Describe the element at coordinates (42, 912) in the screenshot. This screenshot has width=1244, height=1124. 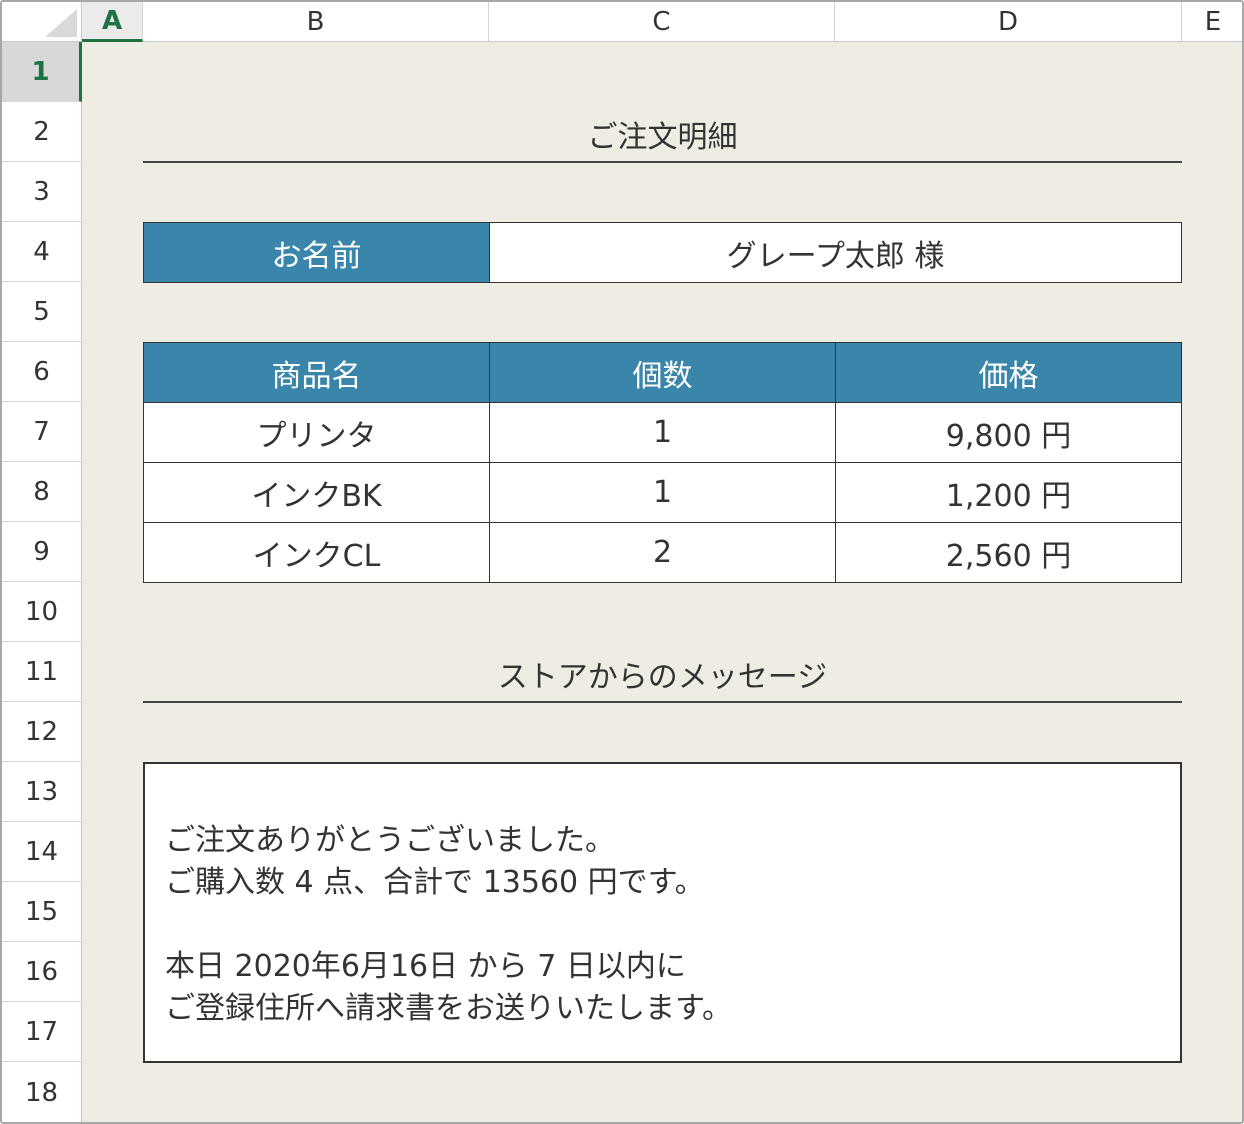
I see `row-header-15: 15` at that location.